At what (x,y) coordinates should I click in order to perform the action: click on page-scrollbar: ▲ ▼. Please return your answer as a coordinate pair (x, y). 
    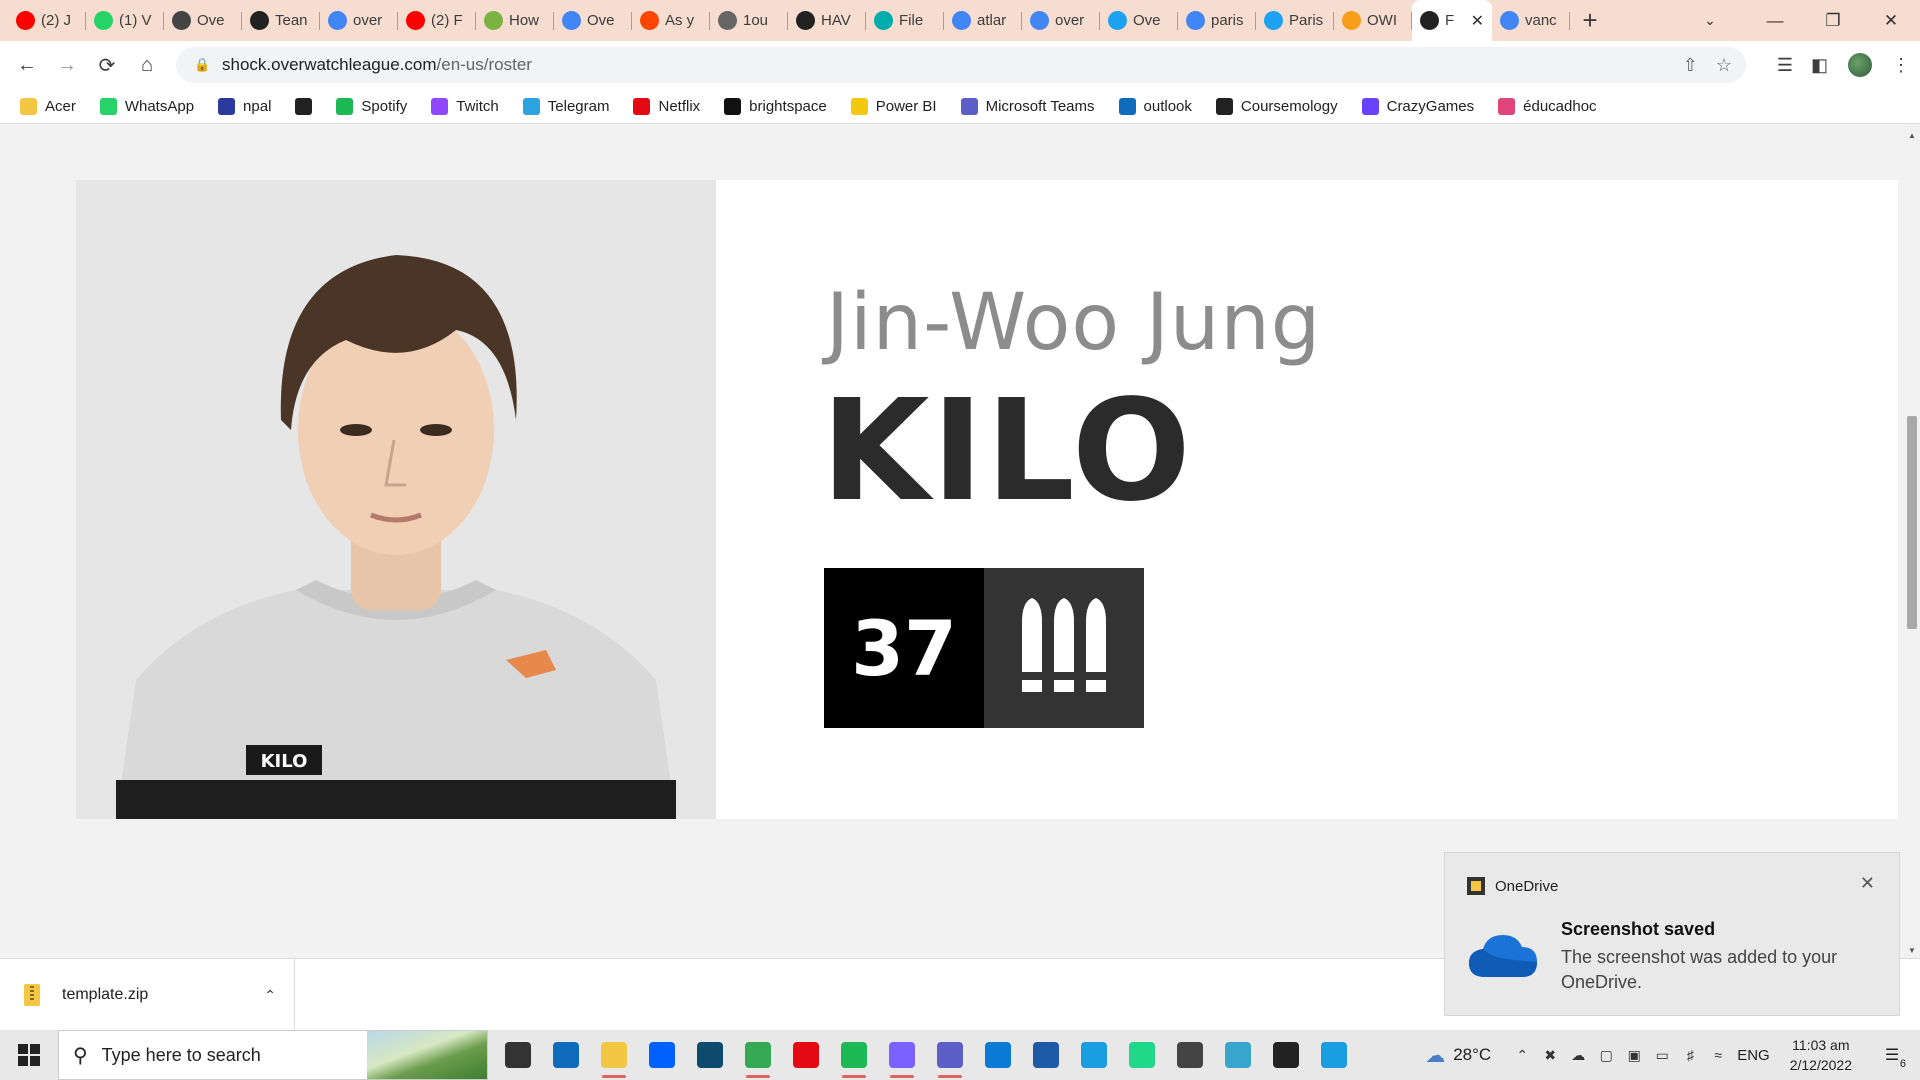
    Looking at the image, I should click on (1912, 541).